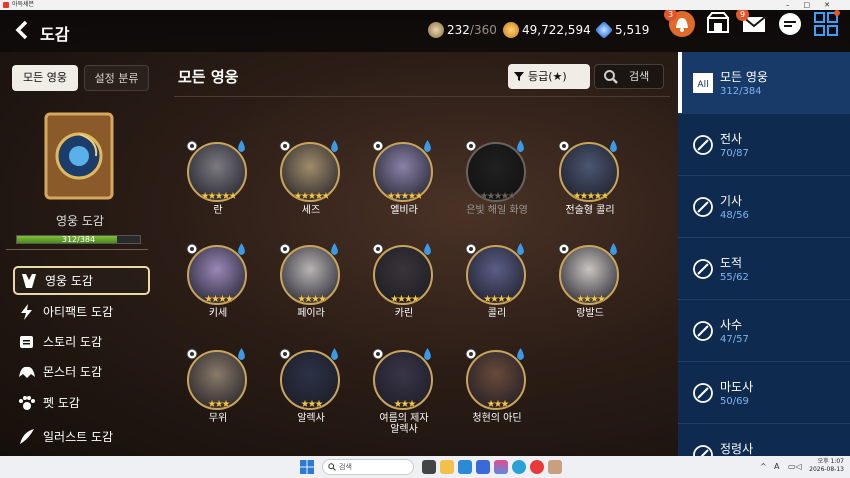 This screenshot has width=850, height=478. Describe the element at coordinates (590, 313) in the screenshot. I see `hero-name: 랑발드` at that location.